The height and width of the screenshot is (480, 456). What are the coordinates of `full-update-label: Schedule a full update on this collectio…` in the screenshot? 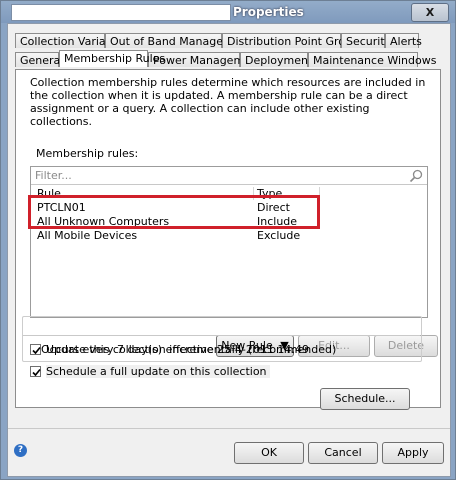 It's located at (158, 371).